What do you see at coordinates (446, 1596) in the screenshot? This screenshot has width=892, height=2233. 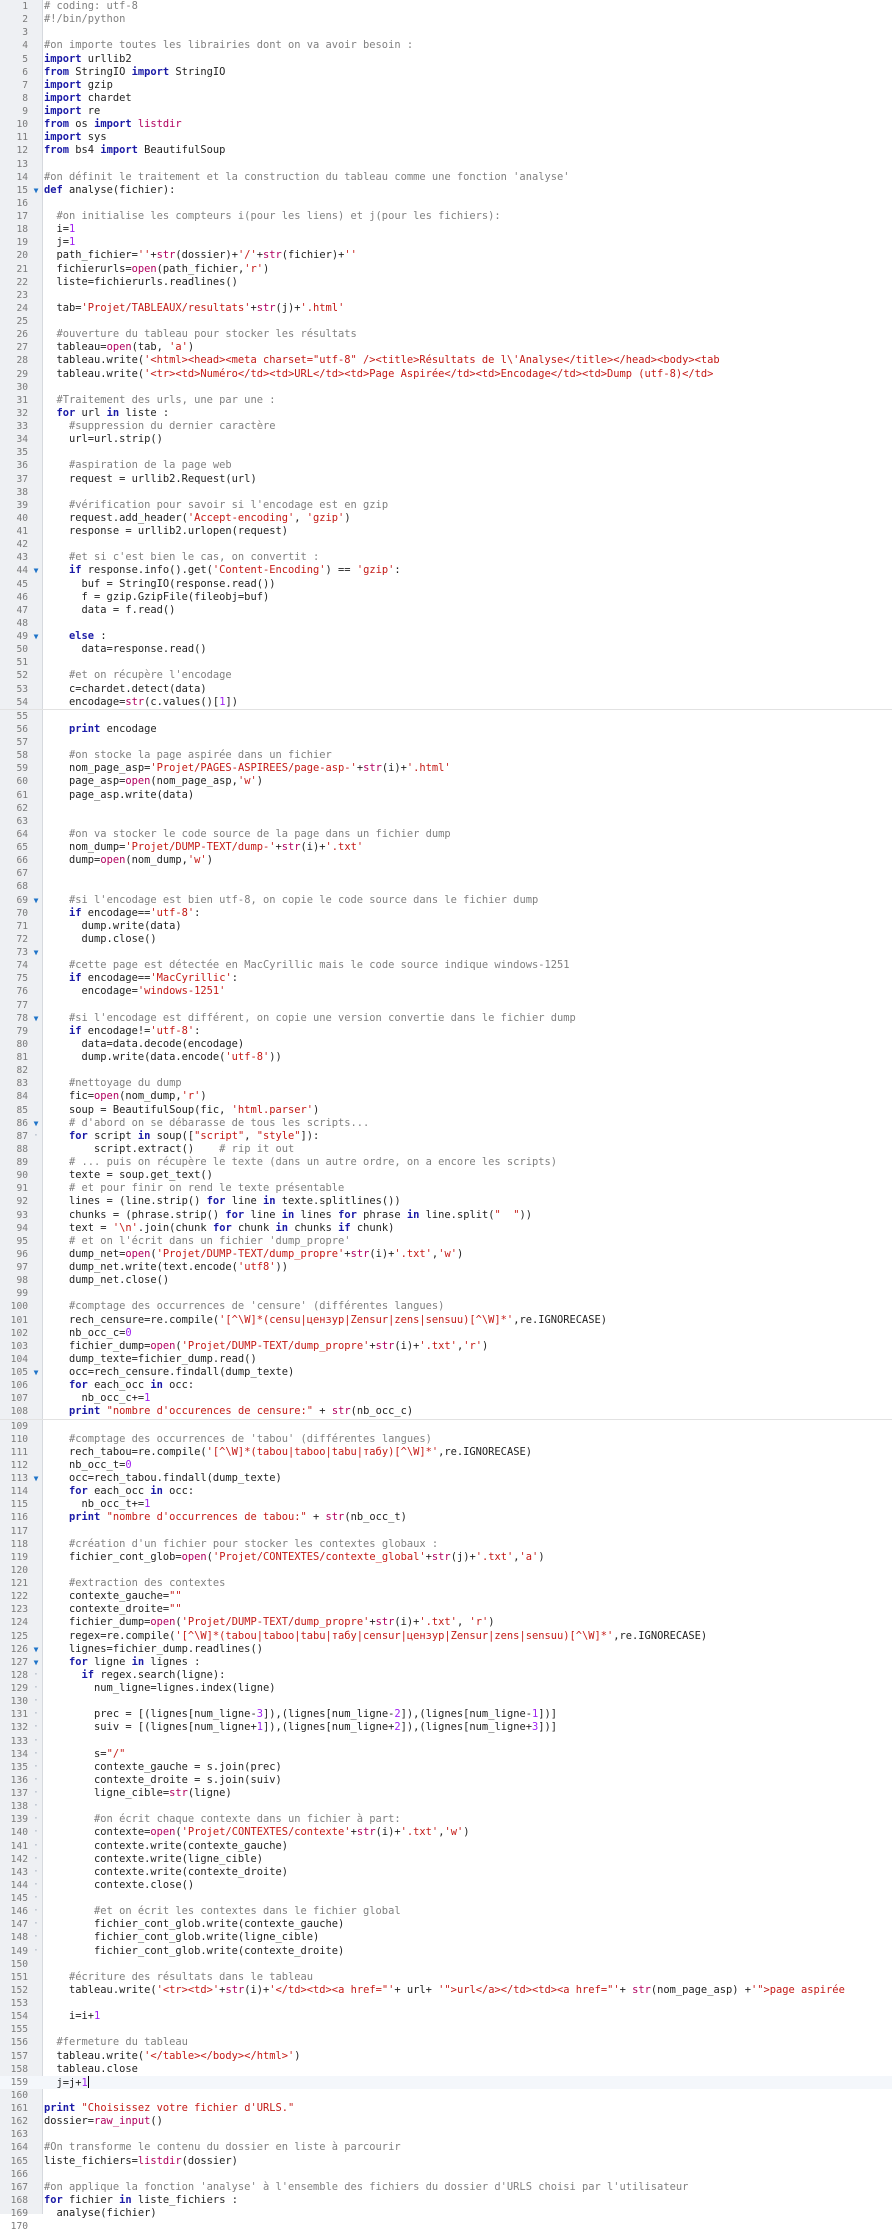 I see `code-line: 122 contexte_gauche=""` at bounding box center [446, 1596].